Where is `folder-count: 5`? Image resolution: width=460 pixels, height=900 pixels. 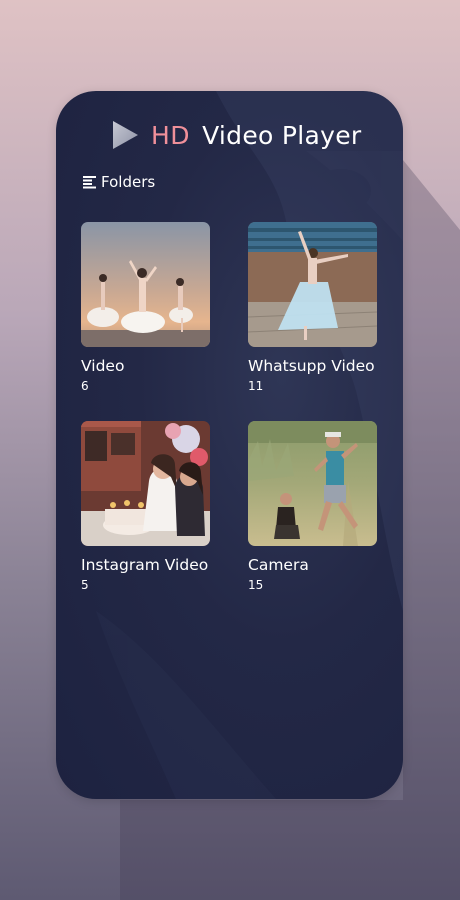 folder-count: 5 is located at coordinates (85, 585).